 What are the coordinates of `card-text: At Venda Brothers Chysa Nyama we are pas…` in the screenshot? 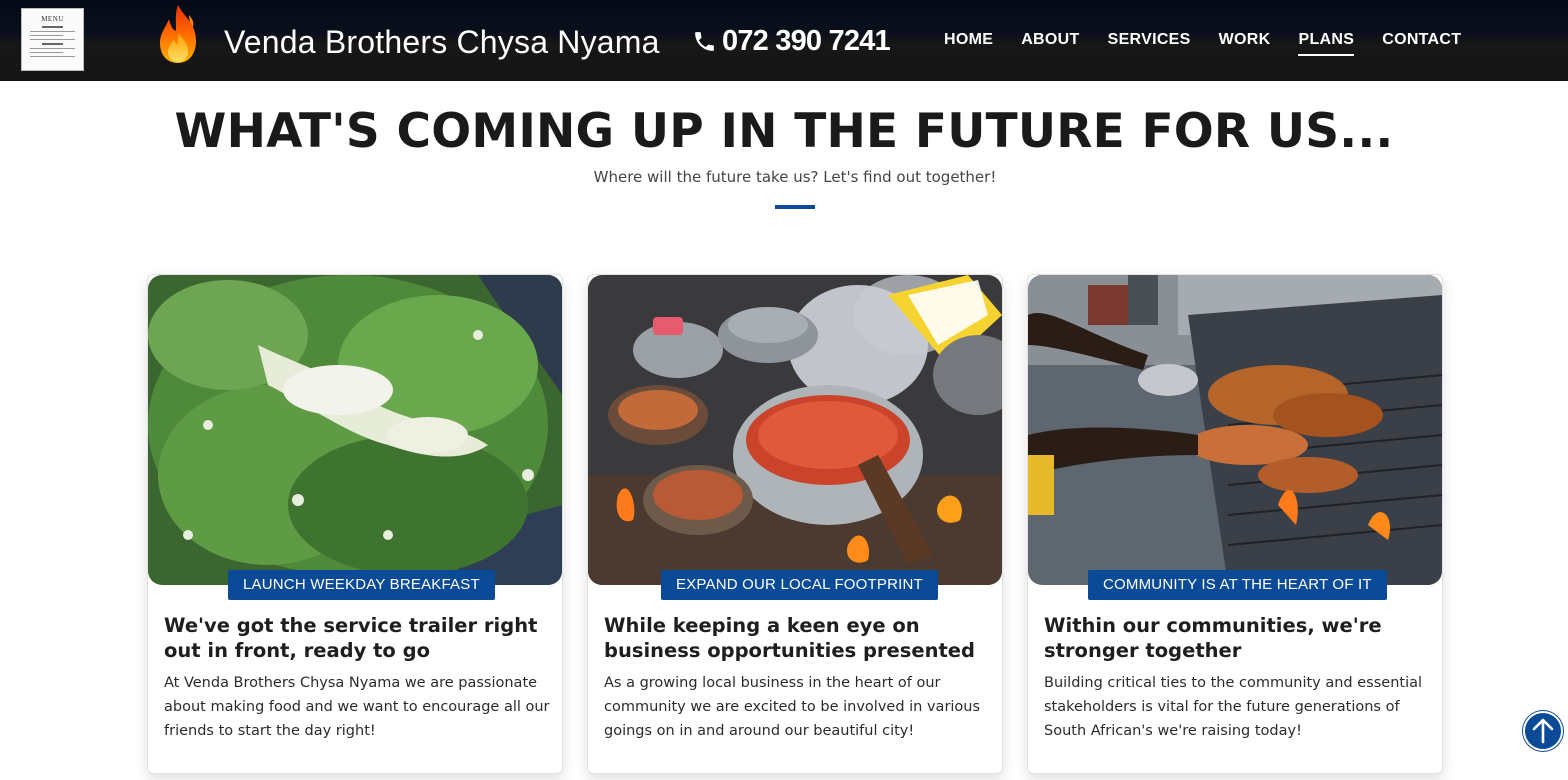 It's located at (357, 707).